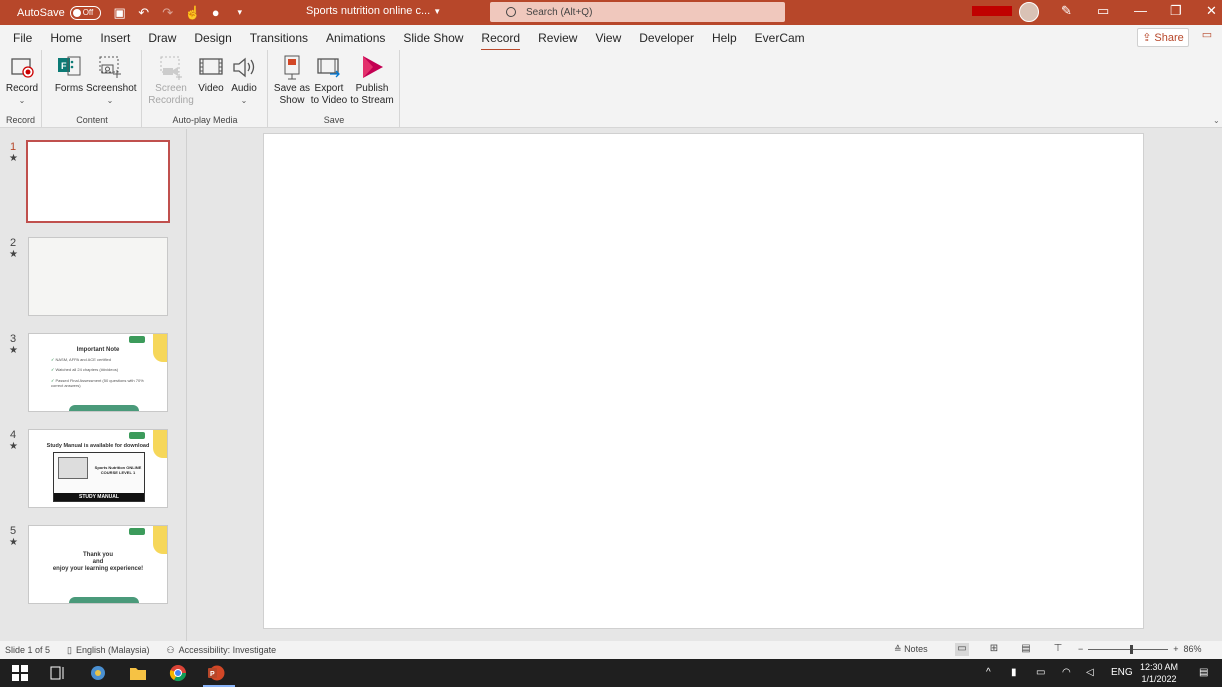 The height and width of the screenshot is (687, 1222). What do you see at coordinates (216, 673) in the screenshot?
I see `powerpoint-icon: P` at bounding box center [216, 673].